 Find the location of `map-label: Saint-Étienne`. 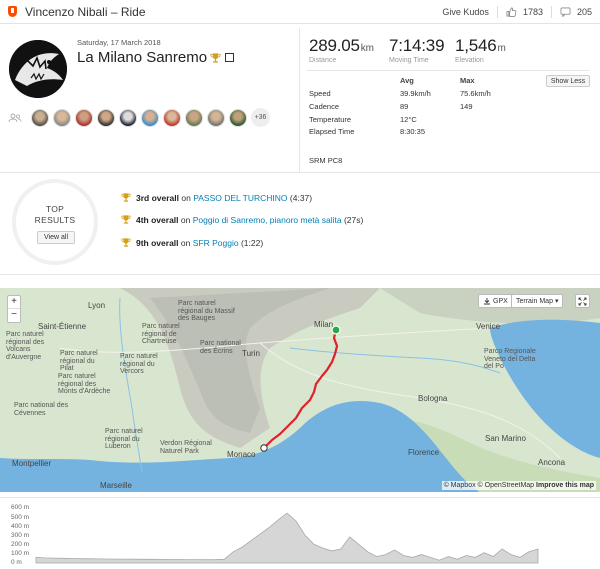

map-label: Saint-Étienne is located at coordinates (62, 326).